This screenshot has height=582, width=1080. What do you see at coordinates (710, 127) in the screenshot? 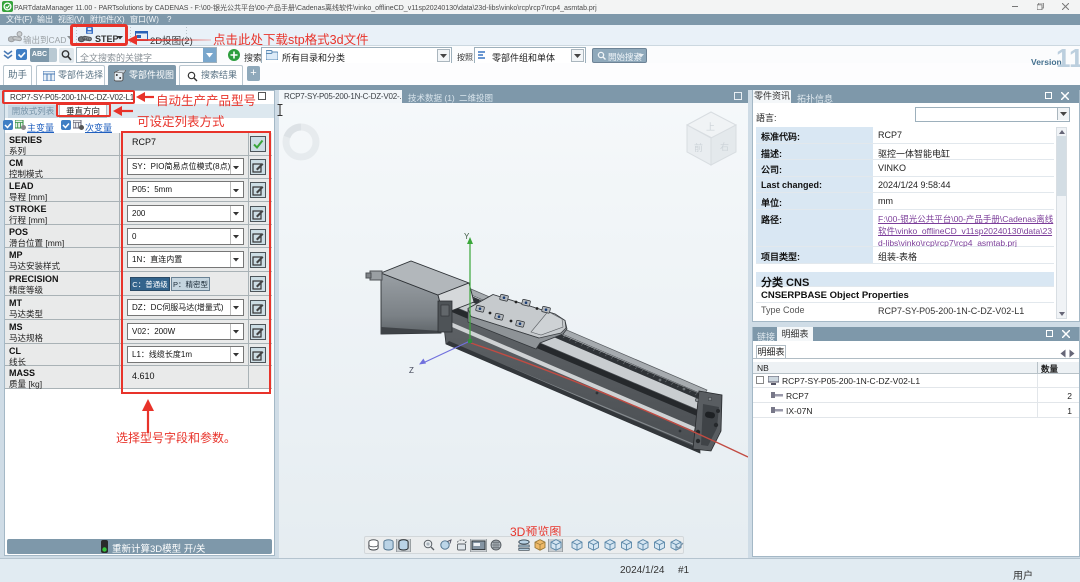
I see `svg-text: 上` at bounding box center [710, 127].